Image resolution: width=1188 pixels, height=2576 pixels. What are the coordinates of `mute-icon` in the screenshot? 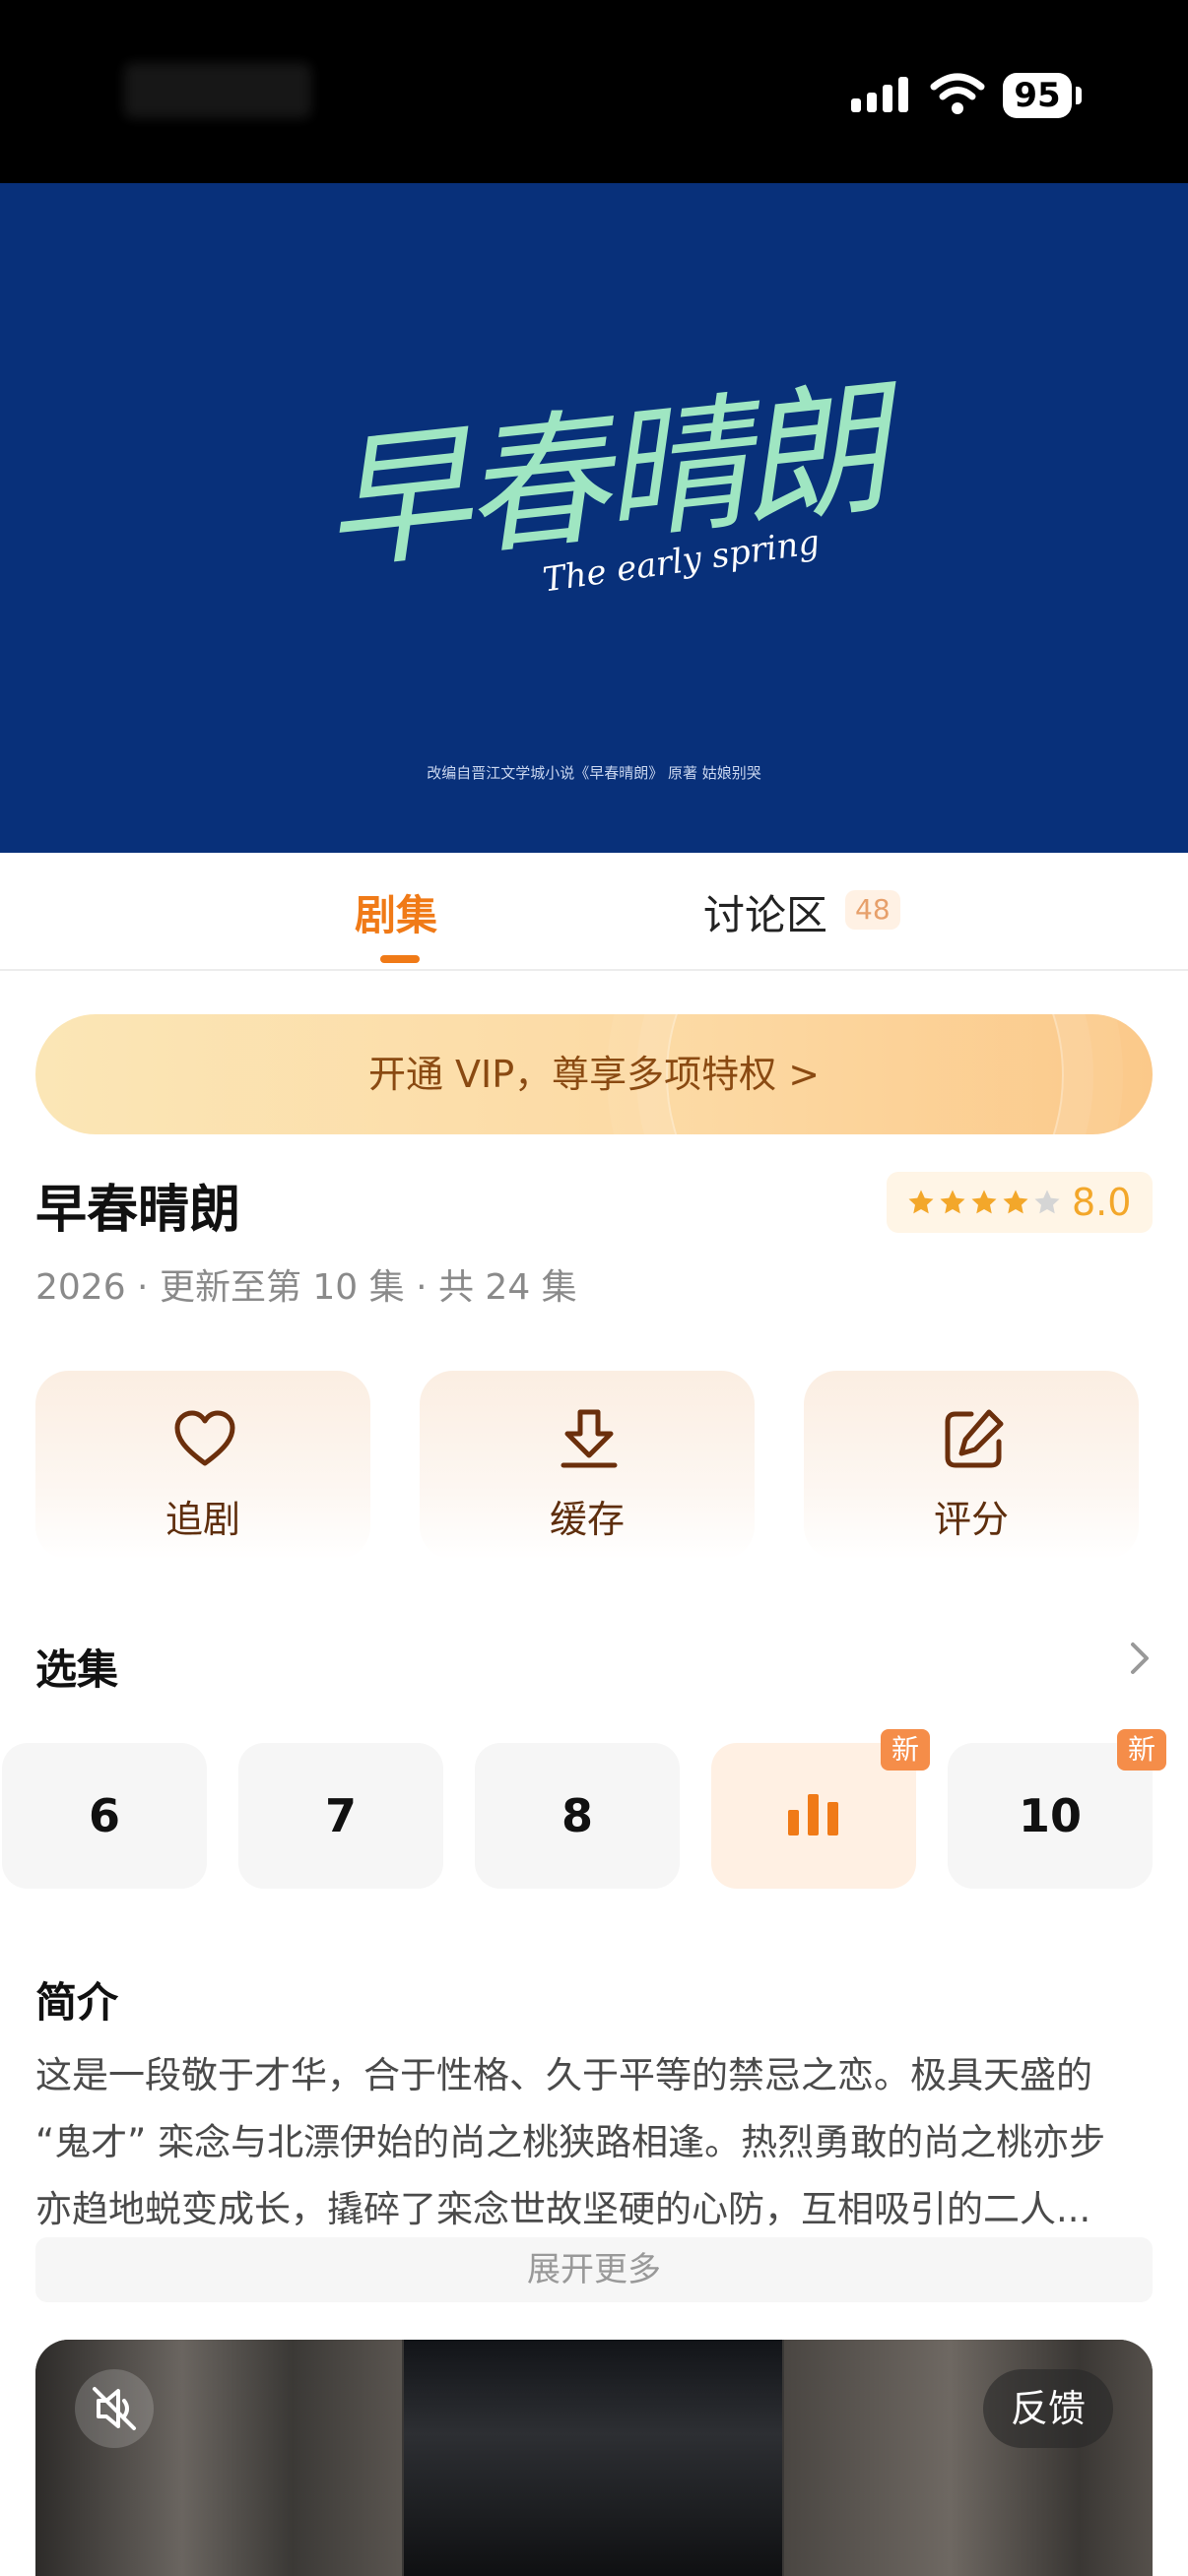 It's located at (114, 2408).